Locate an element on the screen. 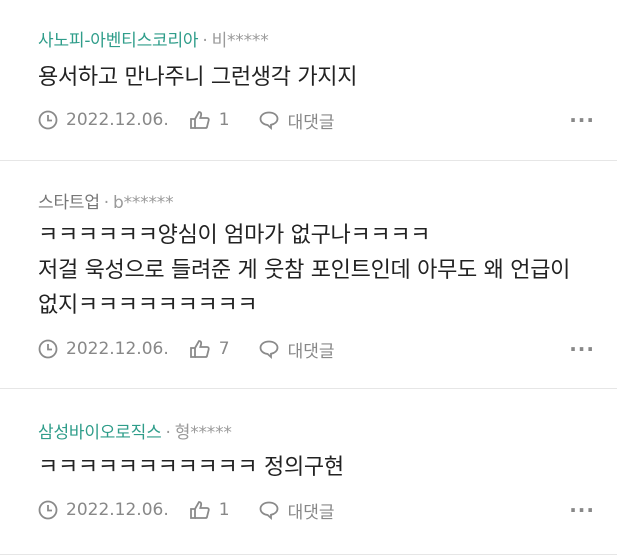 This screenshot has width=617, height=556. comment-text: ㅋㅋㅋㅋㅋㅋㅋㅋㅋㅋㅋ 정의구현 is located at coordinates (191, 467).